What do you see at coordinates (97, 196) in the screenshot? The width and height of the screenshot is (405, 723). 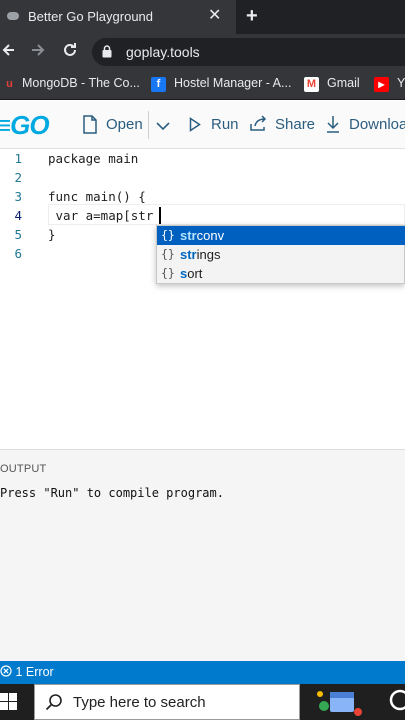 I see `code-line: func main() {` at bounding box center [97, 196].